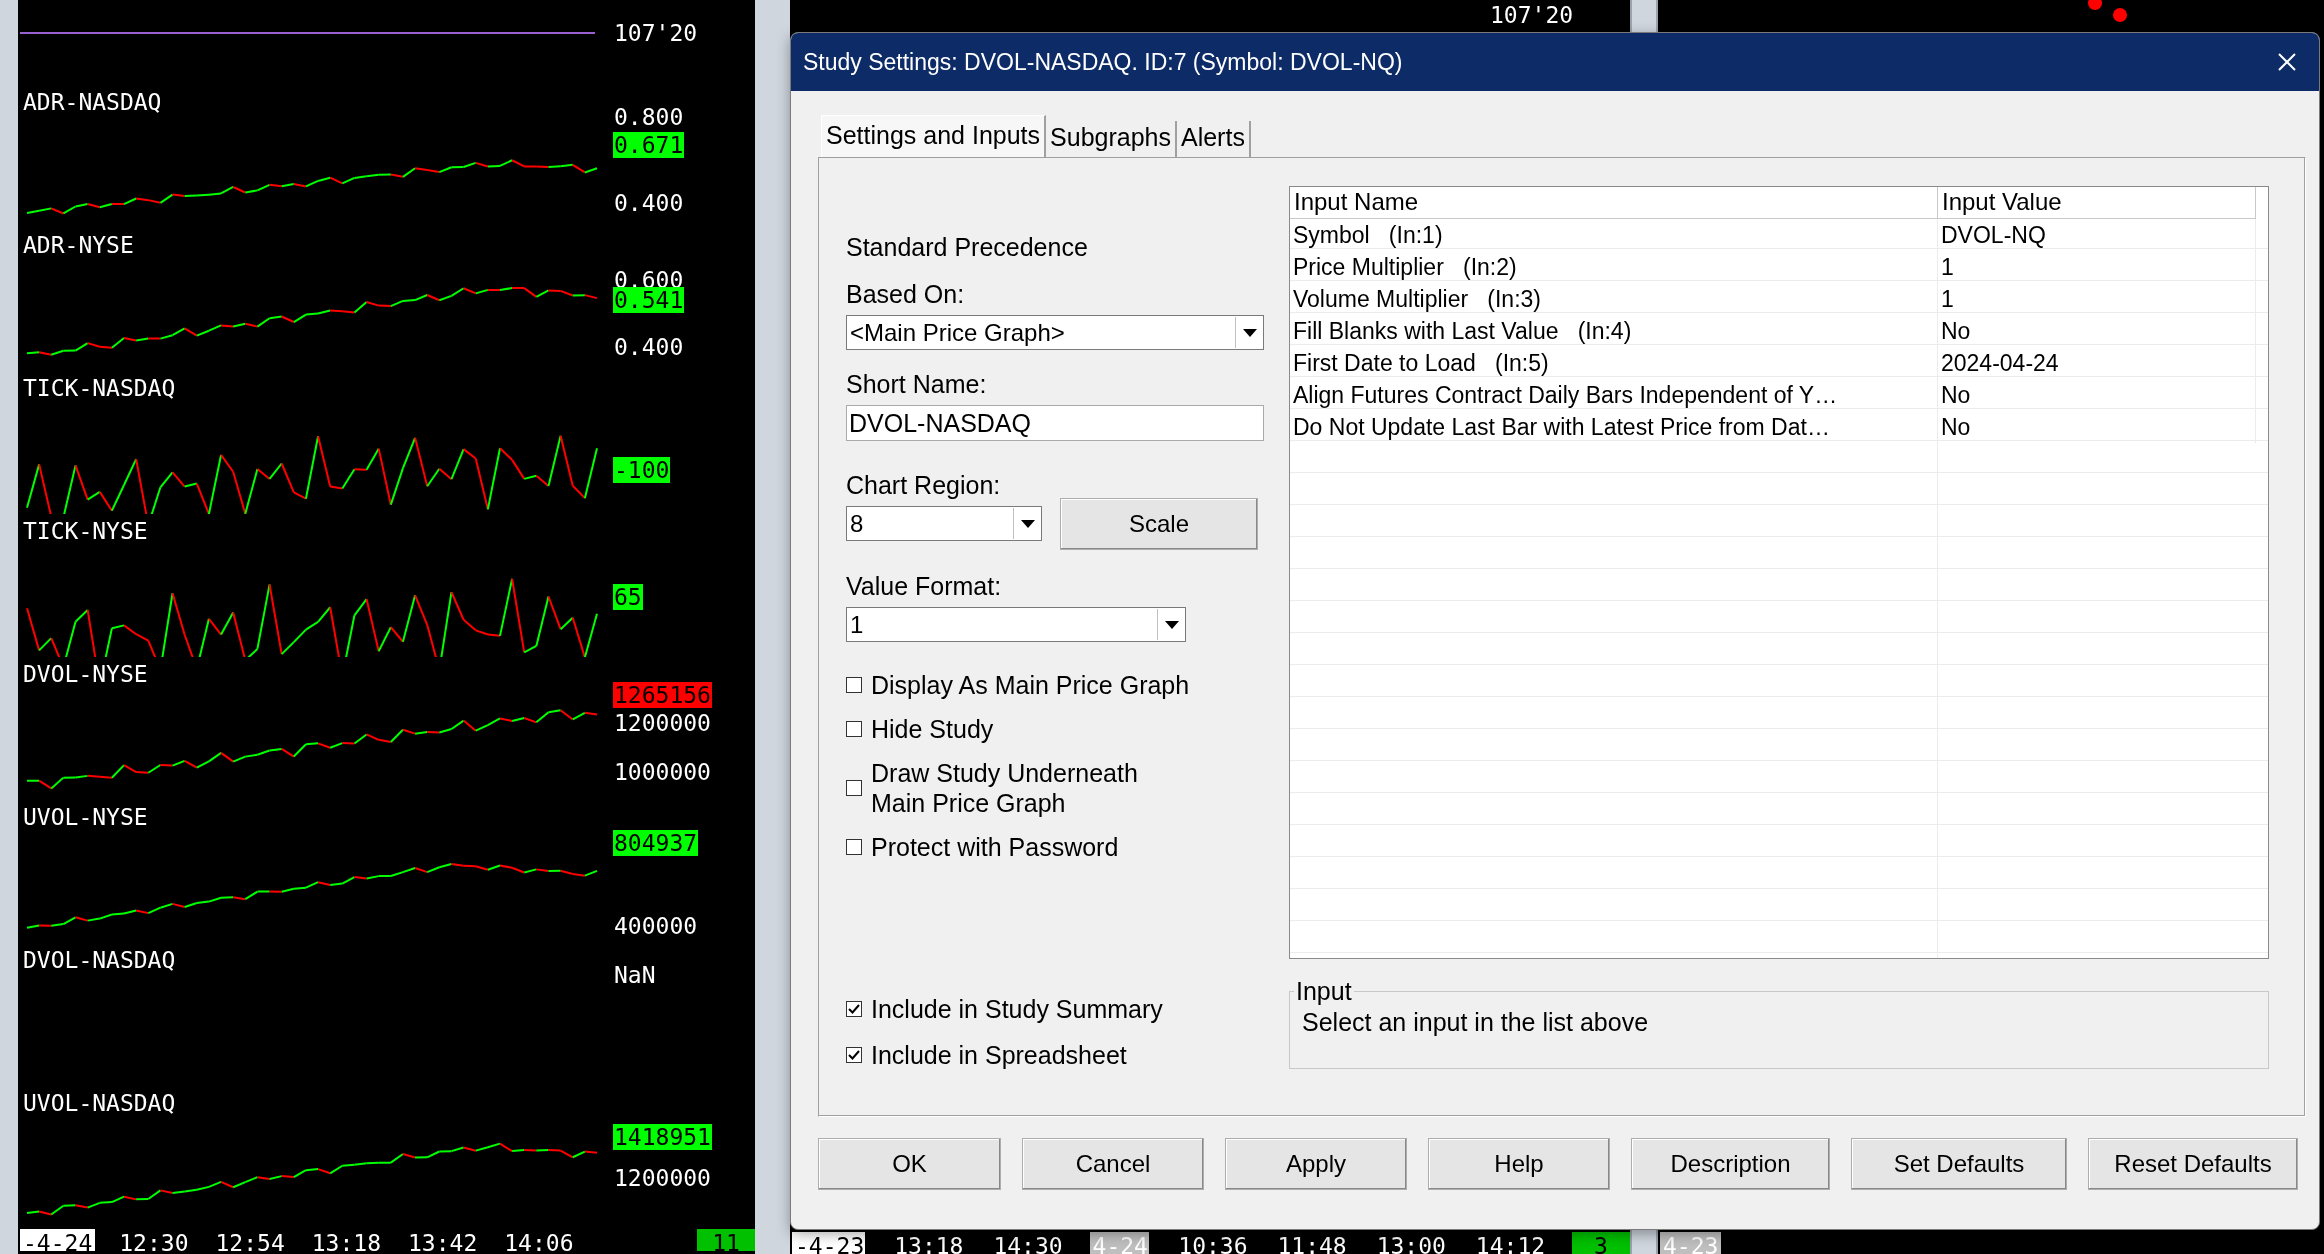  I want to click on table-row: Volume Multiplier (In:3) 1, so click(1779, 299).